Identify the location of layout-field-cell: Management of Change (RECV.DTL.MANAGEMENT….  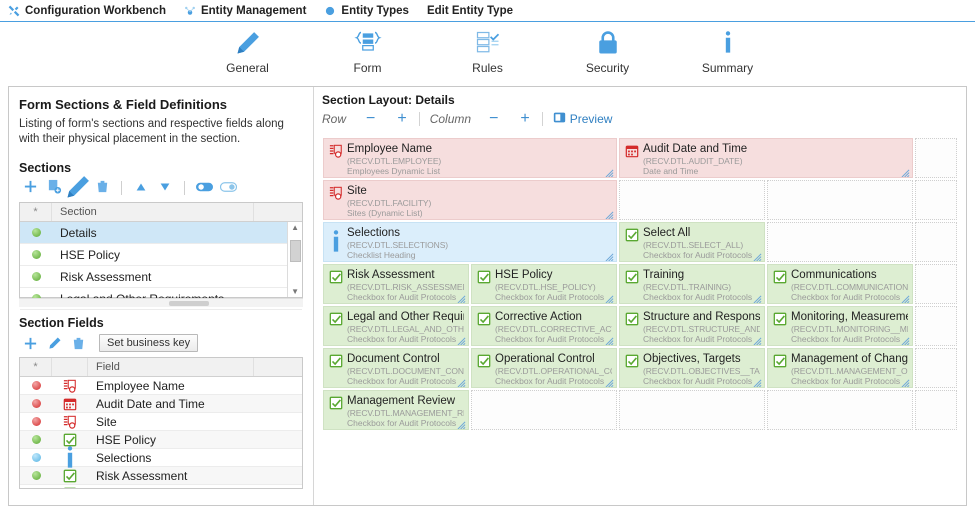
(840, 368).